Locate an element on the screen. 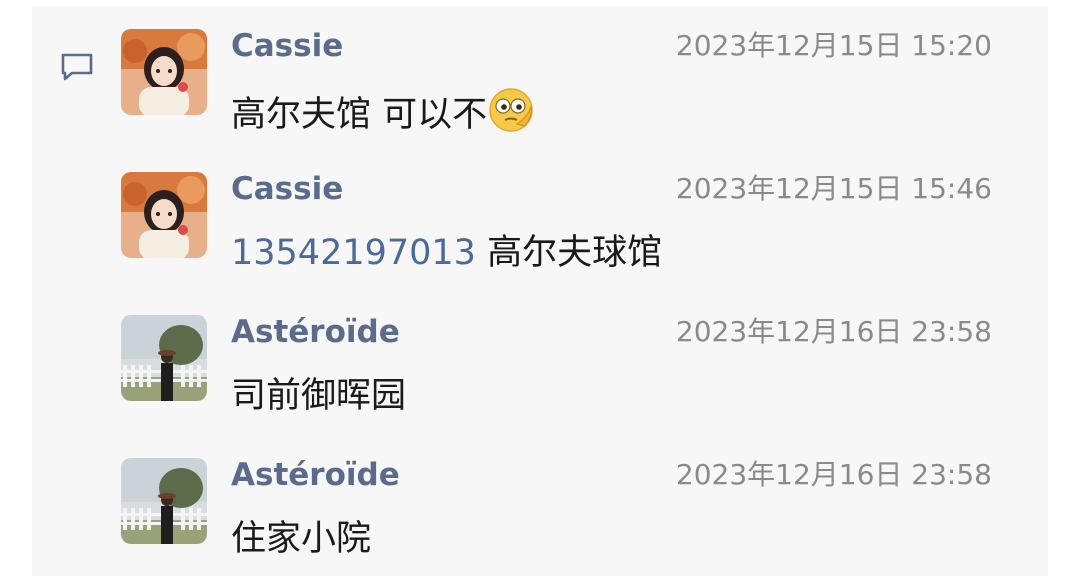  message-timestamp: 2023年12月15日 15:46 is located at coordinates (833, 188).